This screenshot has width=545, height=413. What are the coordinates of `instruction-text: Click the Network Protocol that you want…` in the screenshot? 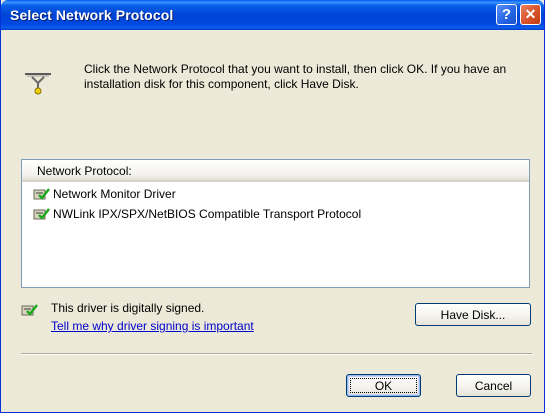 It's located at (295, 76).